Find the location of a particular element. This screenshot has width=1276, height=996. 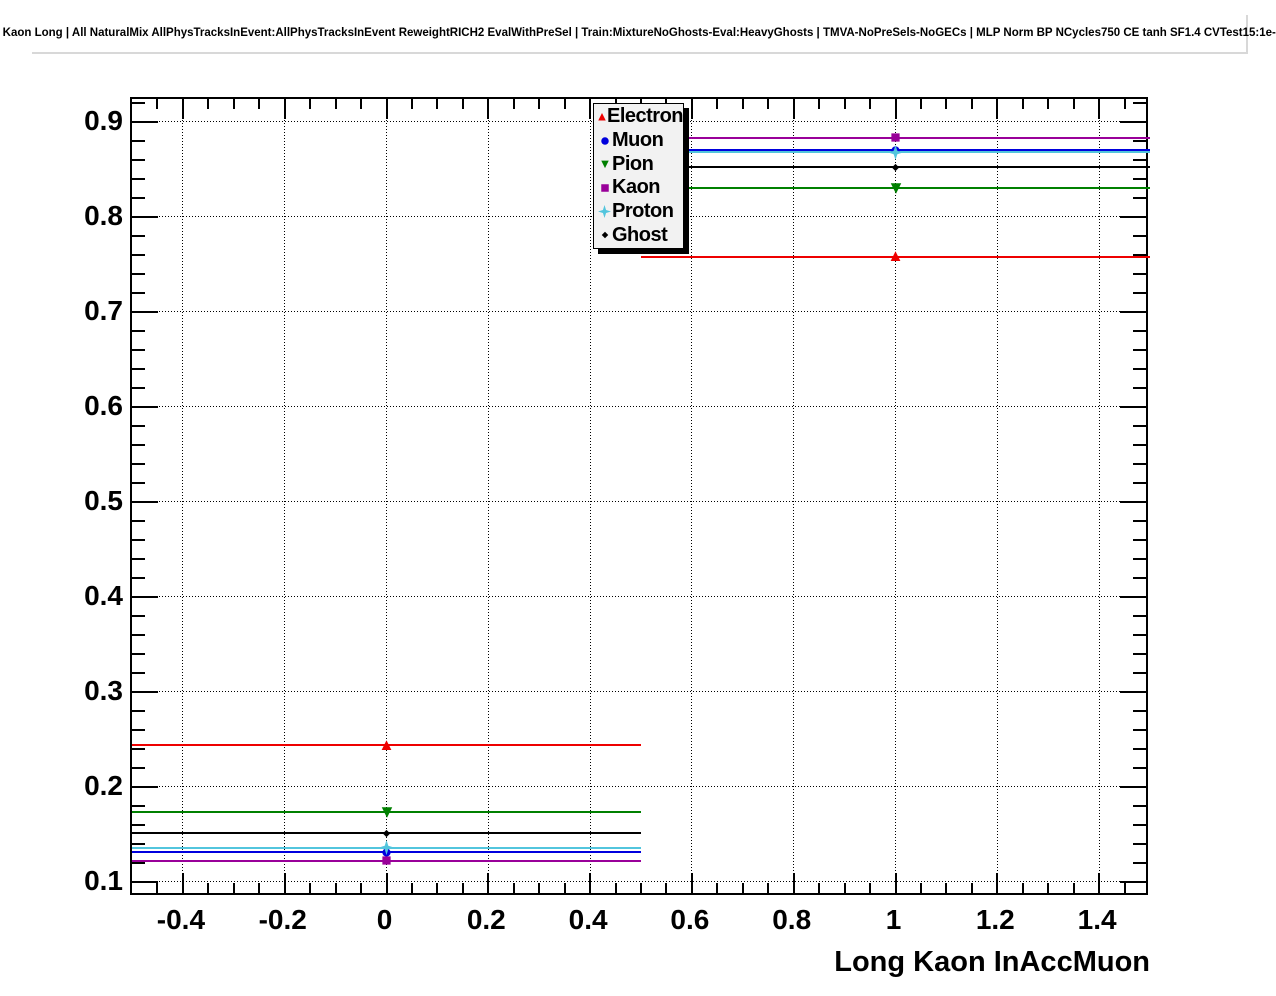

marker-electron is located at coordinates (895, 256).